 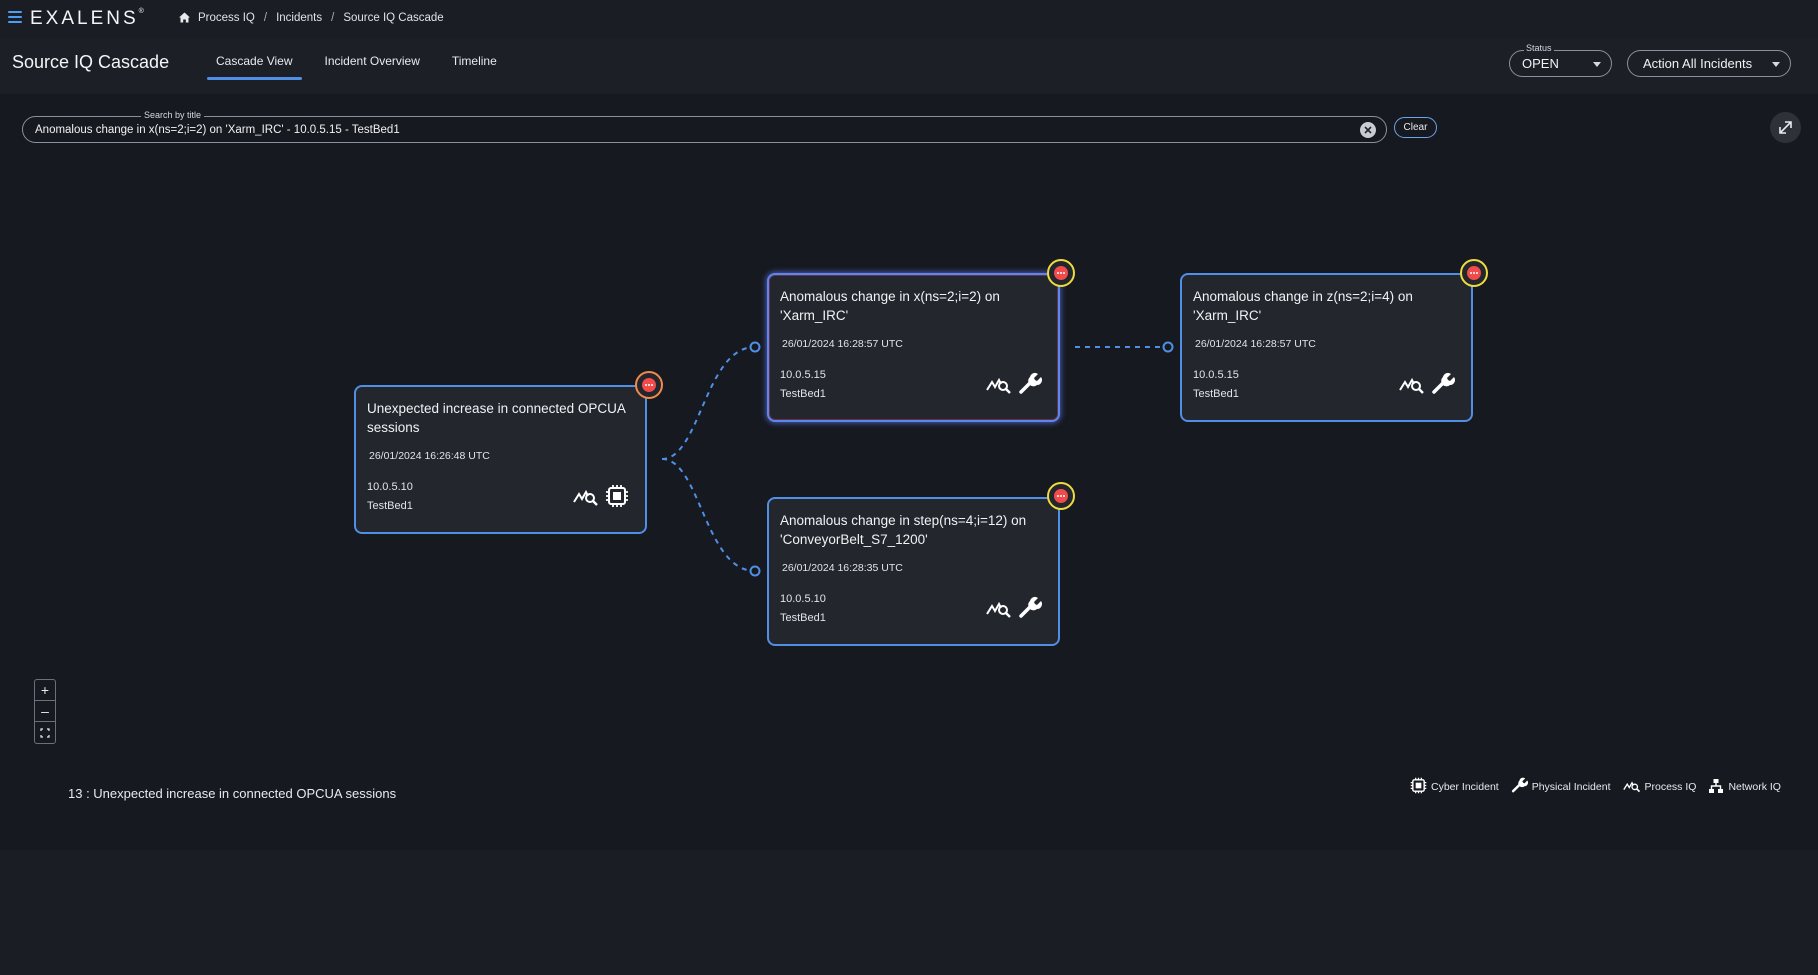 What do you see at coordinates (45, 690) in the screenshot?
I see `zoom-in-button: +` at bounding box center [45, 690].